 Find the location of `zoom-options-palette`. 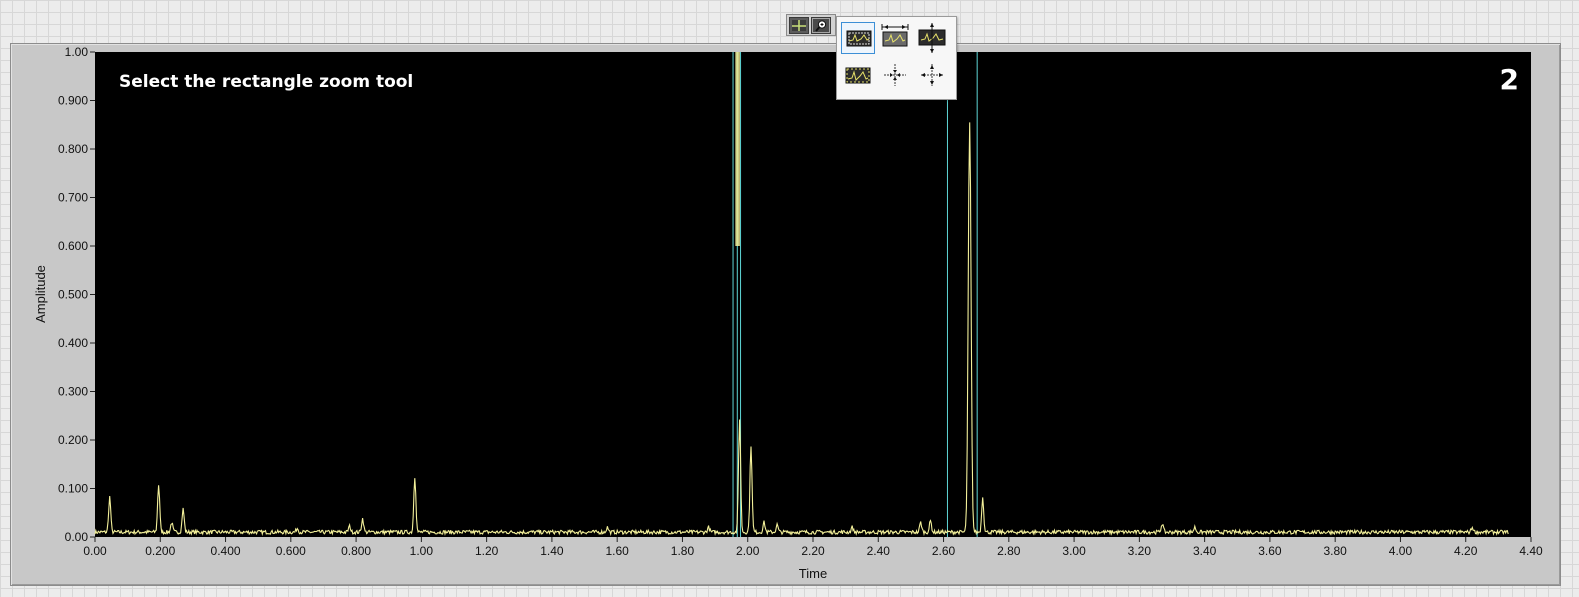

zoom-options-palette is located at coordinates (896, 58).